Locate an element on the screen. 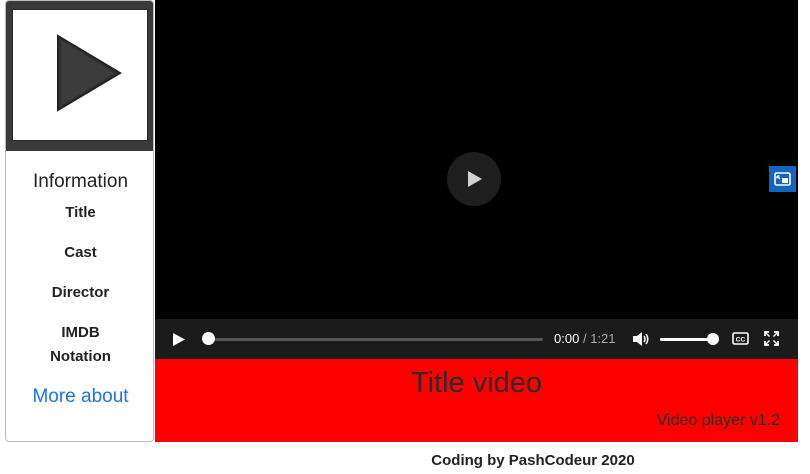  thumbnail-frame is located at coordinates (80, 75).